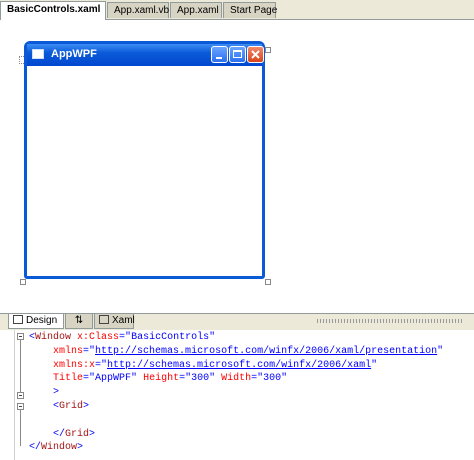  I want to click on xaml-icon, so click(104, 319).